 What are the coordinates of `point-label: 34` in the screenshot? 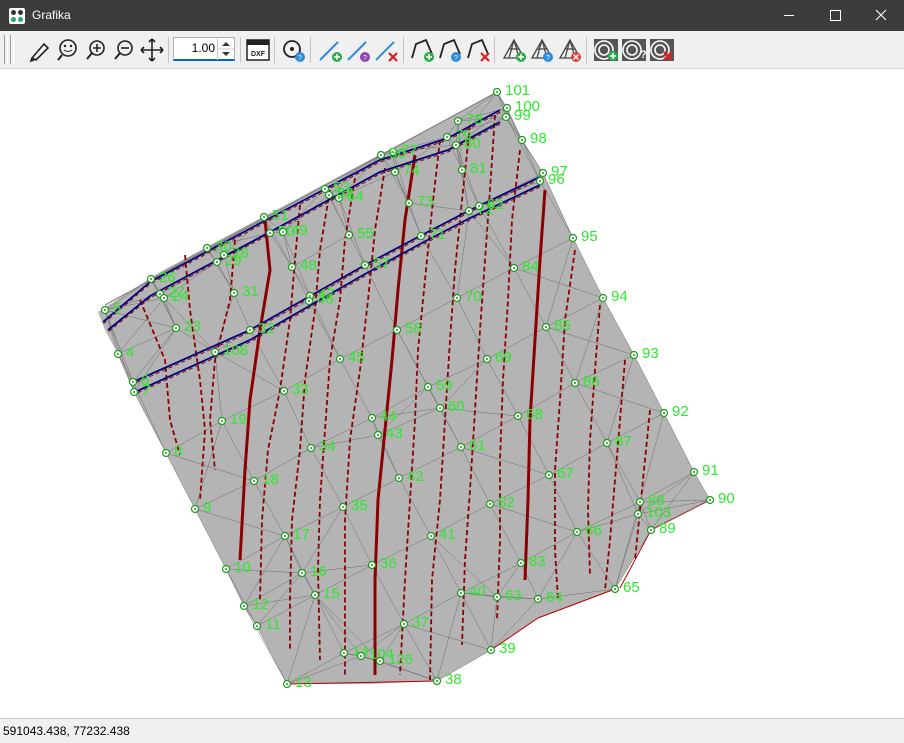 It's located at (327, 446).